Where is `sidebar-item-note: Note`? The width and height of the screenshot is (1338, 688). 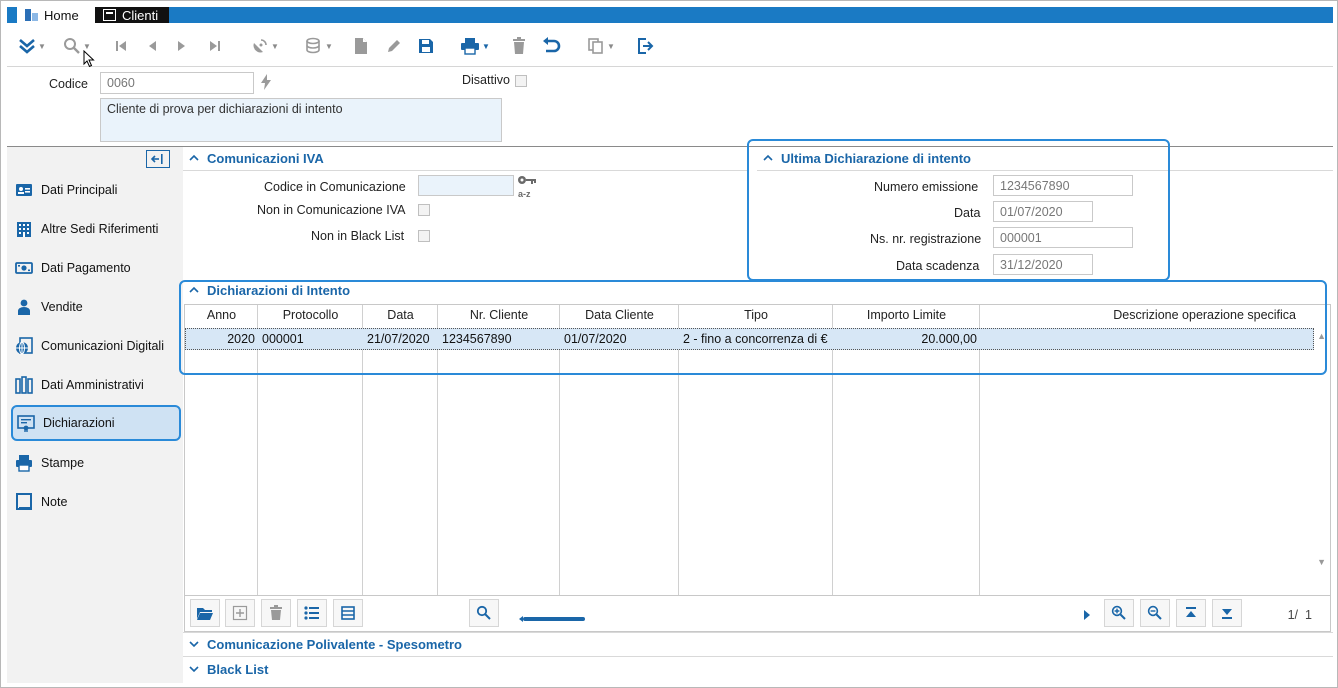 sidebar-item-note: Note is located at coordinates (96, 502).